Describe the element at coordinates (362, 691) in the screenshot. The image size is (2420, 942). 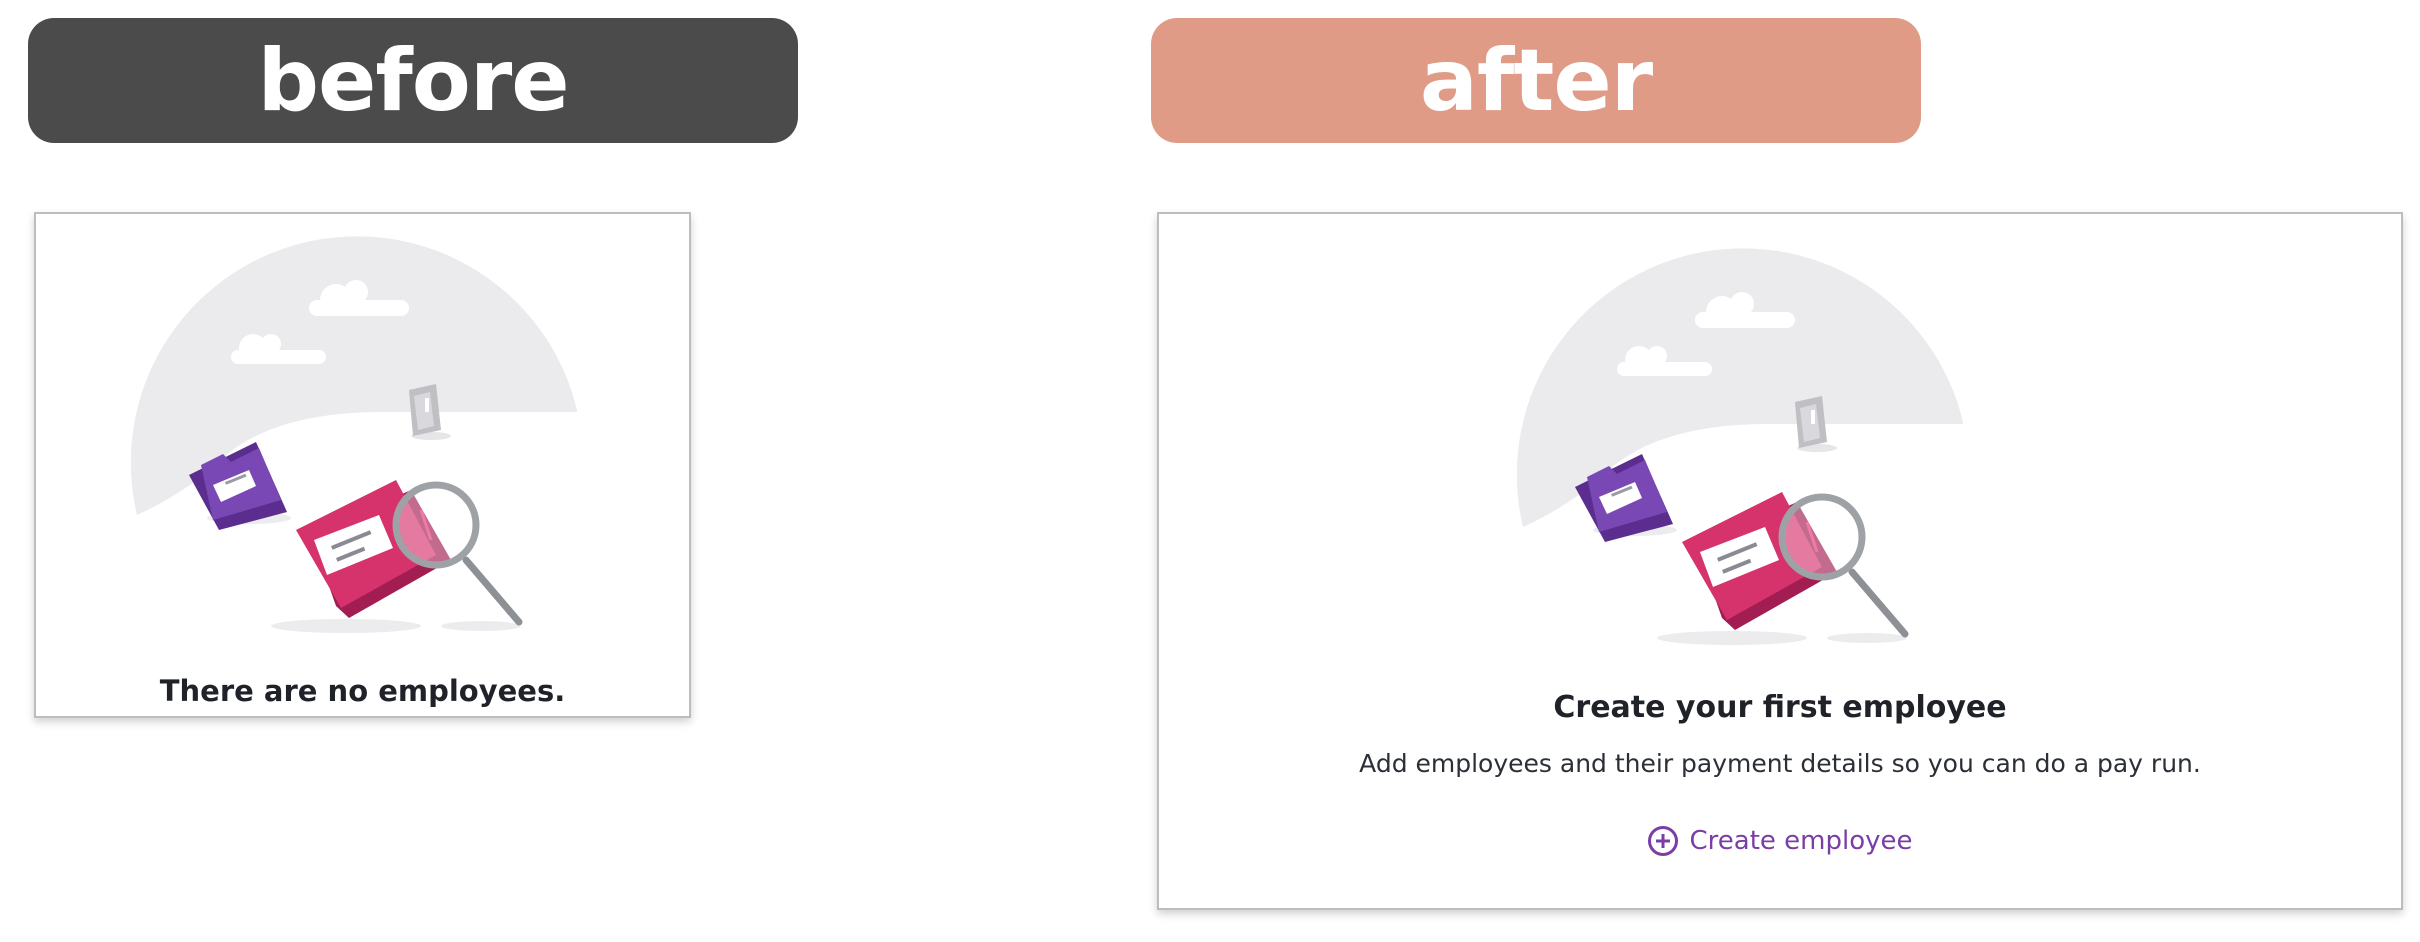
I see `no-employees-message: There are no employees.` at that location.